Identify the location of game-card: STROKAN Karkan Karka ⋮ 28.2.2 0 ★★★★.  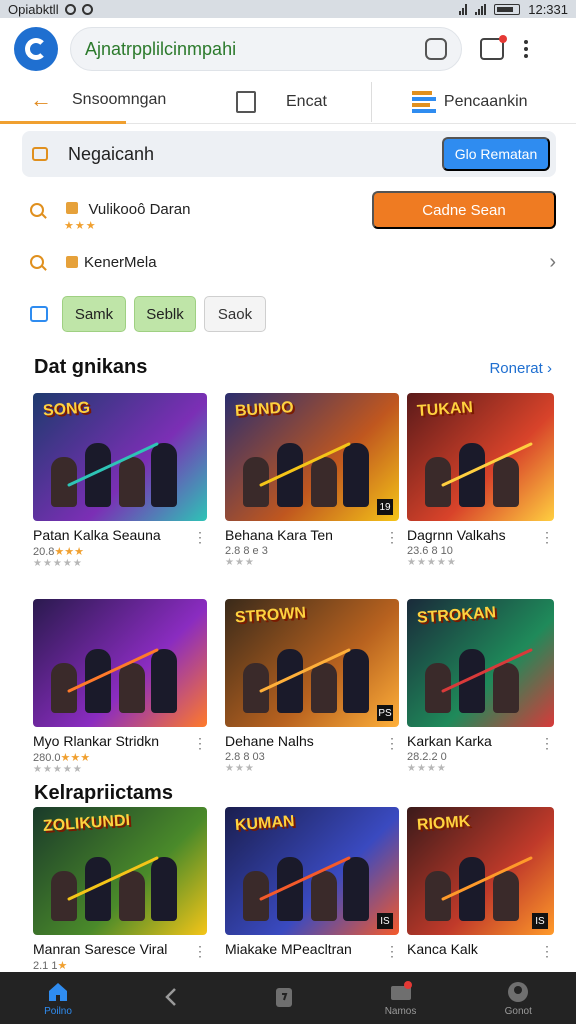
(480, 686).